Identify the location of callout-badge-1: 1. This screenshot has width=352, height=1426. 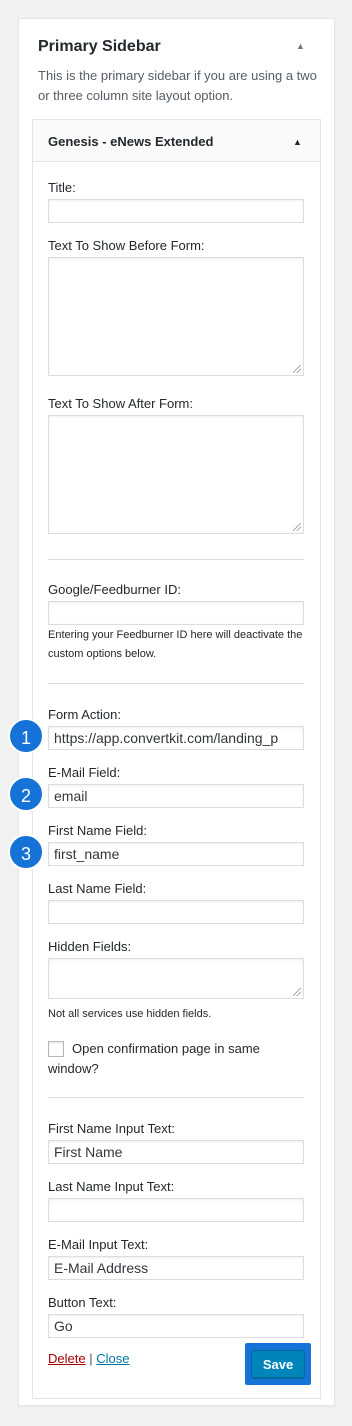
(26, 736).